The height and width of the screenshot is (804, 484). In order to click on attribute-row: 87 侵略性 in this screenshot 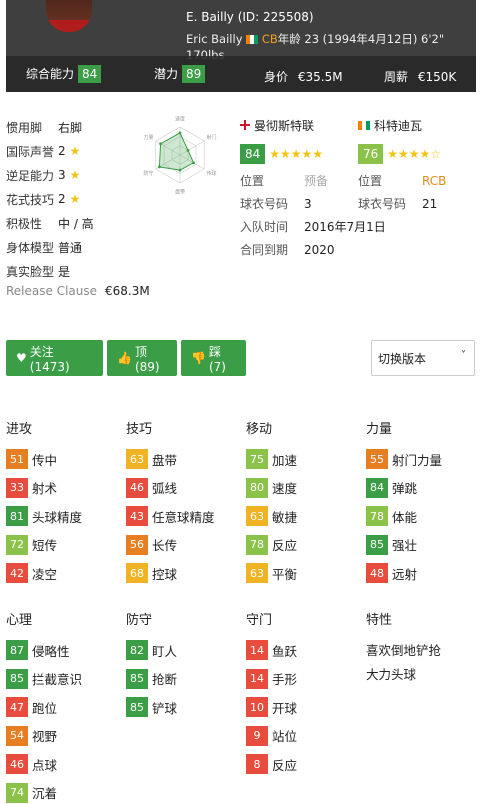, I will do `click(38, 650)`.